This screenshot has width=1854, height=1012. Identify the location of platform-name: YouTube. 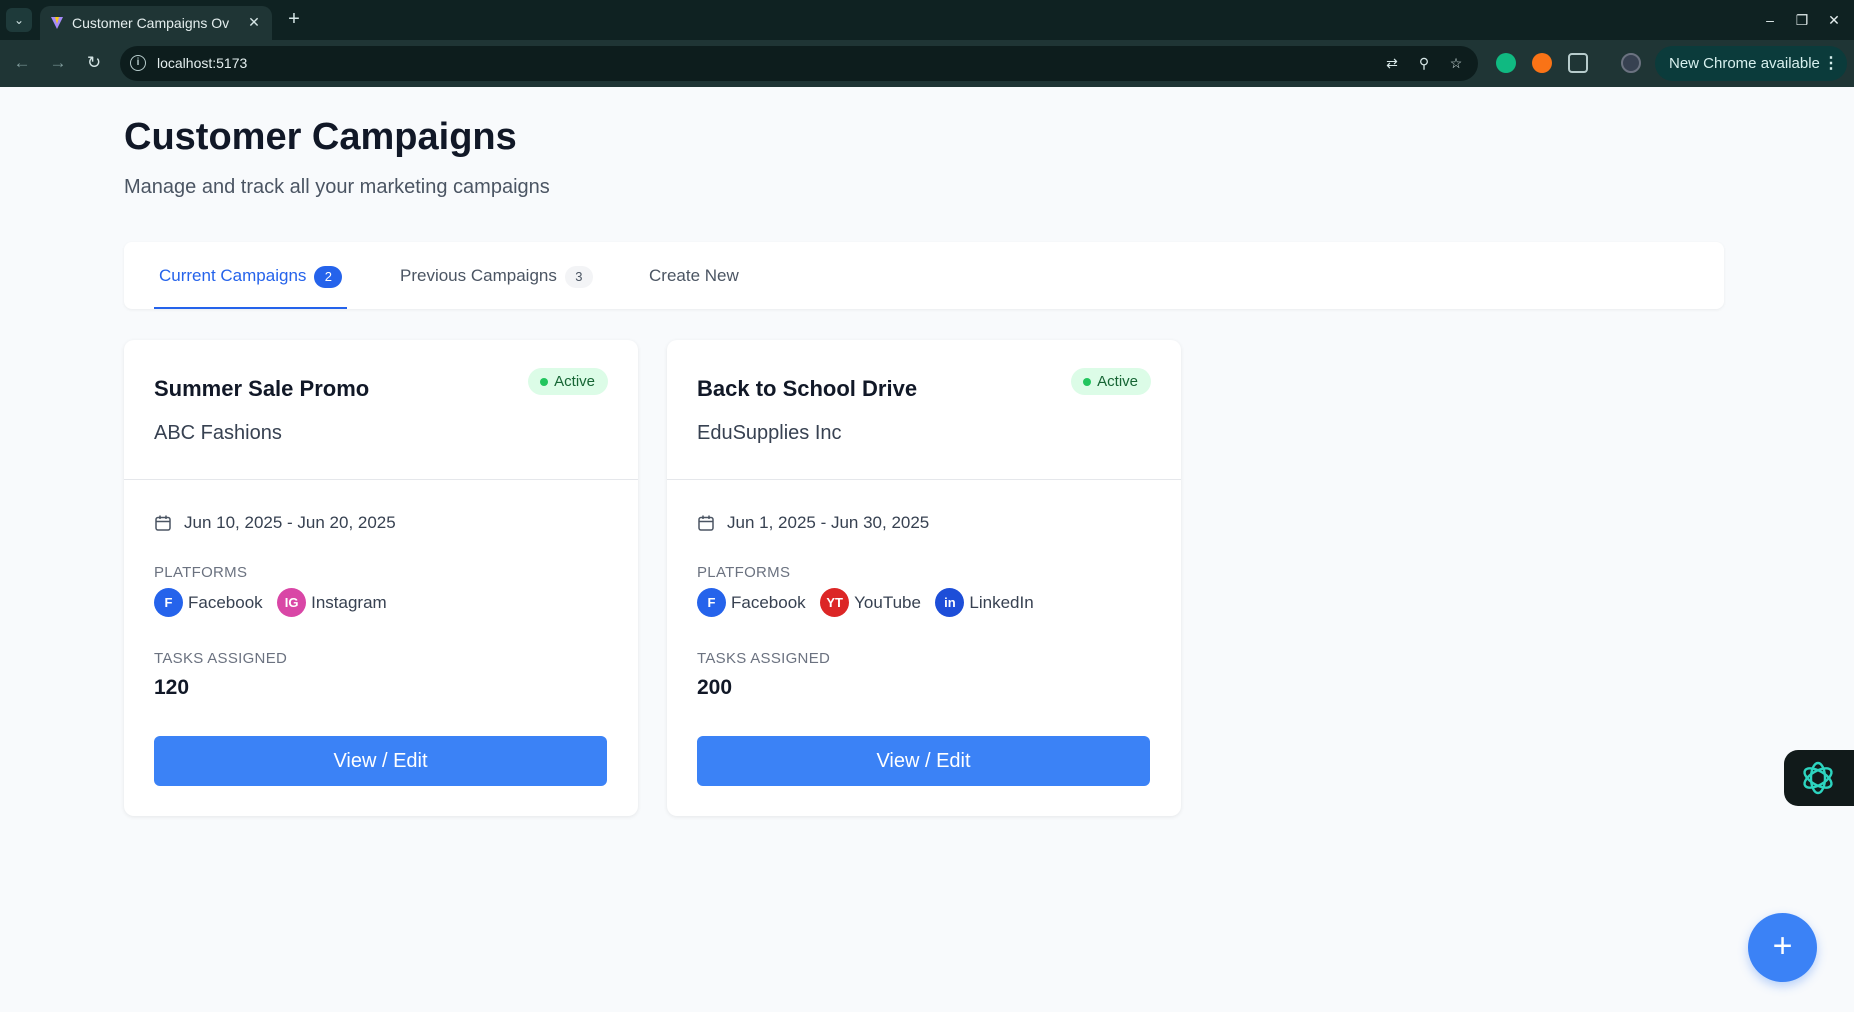
(887, 602).